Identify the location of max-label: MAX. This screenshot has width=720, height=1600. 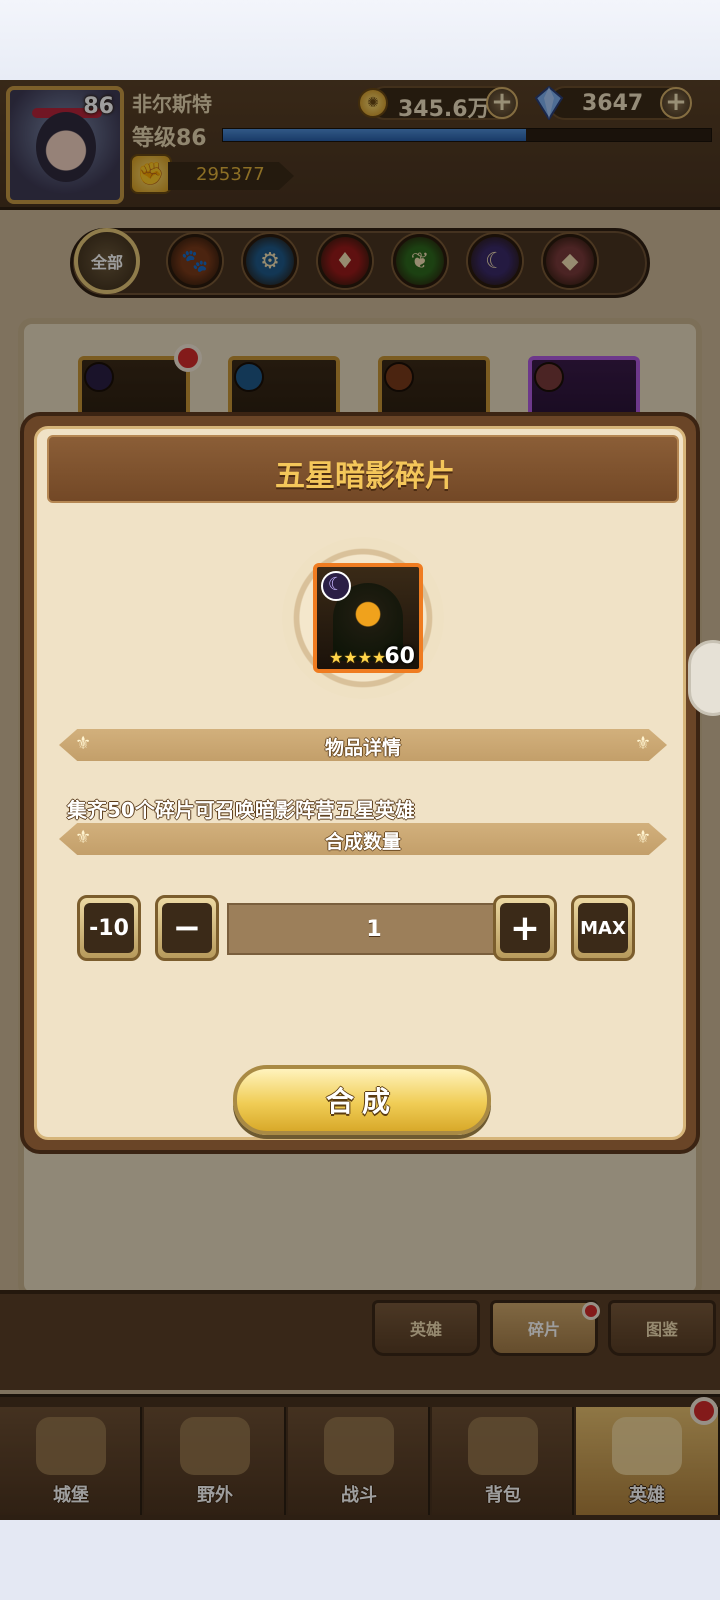
(603, 928).